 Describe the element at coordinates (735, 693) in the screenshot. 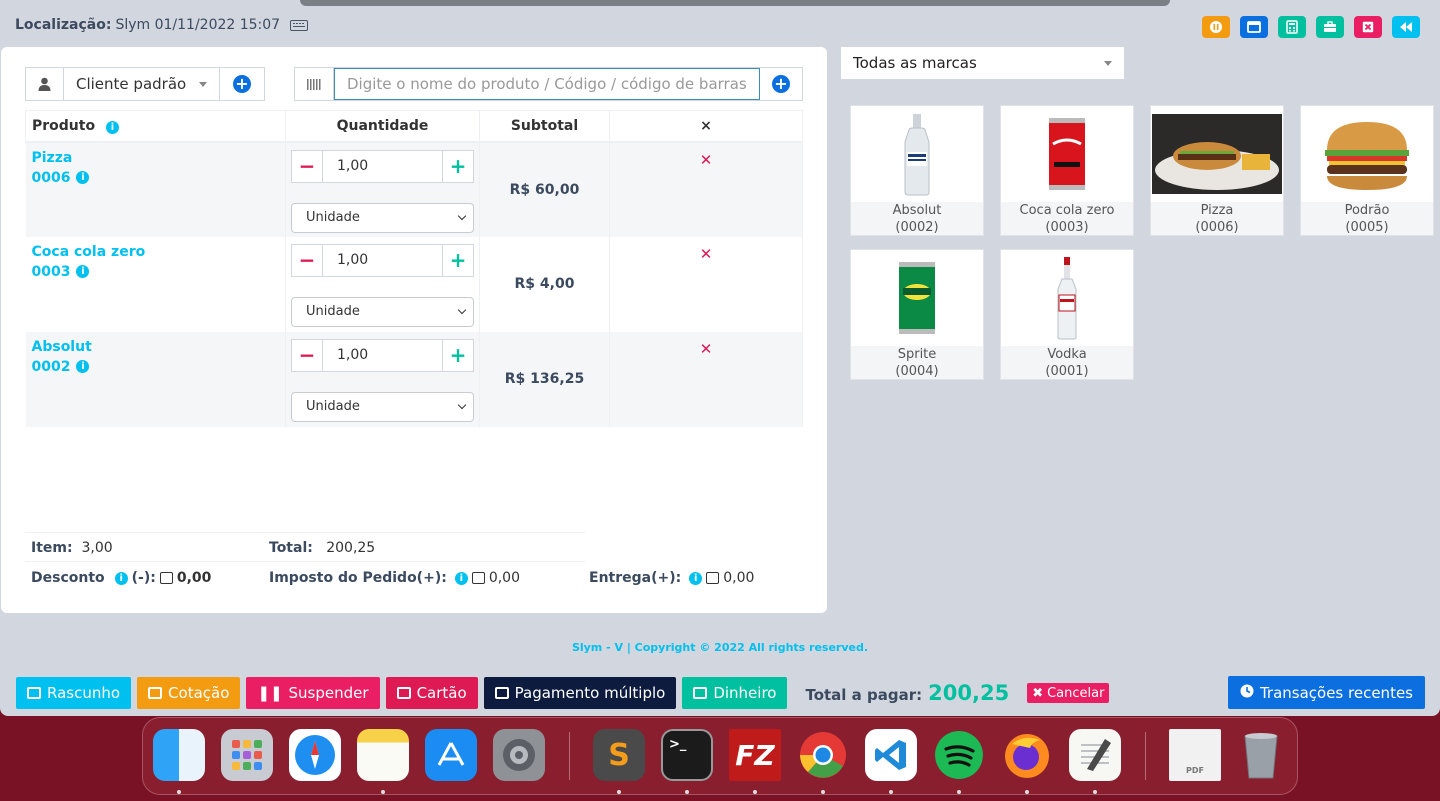

I see `cash-button: Dinheiro` at that location.